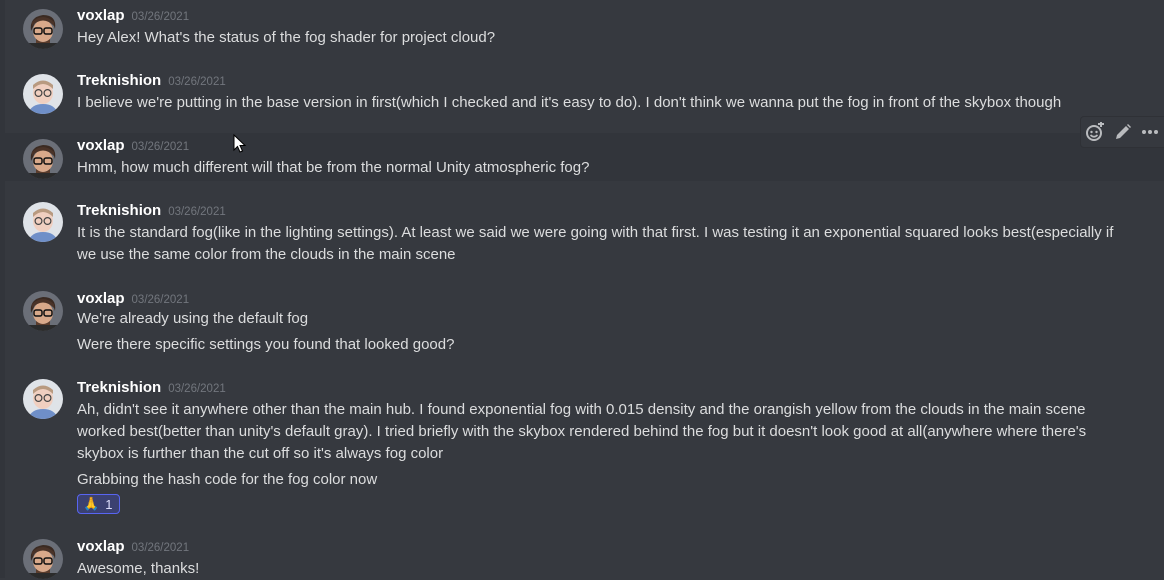 This screenshot has width=1164, height=580. I want to click on add-reaction-button, so click(1095, 132).